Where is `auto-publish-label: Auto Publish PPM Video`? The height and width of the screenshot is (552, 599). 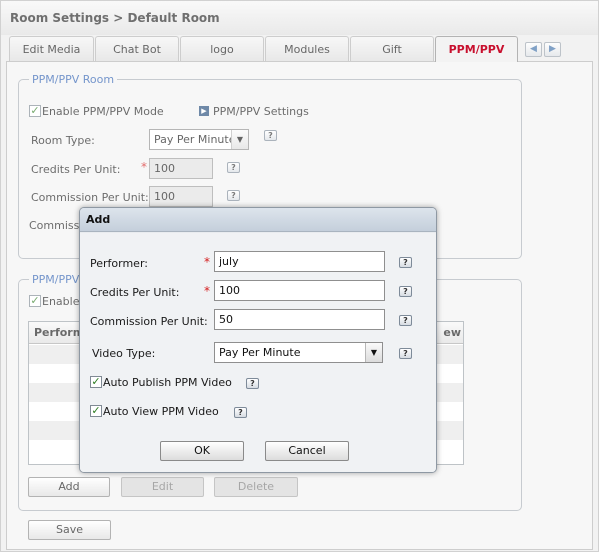
auto-publish-label: Auto Publish PPM Video is located at coordinates (167, 382).